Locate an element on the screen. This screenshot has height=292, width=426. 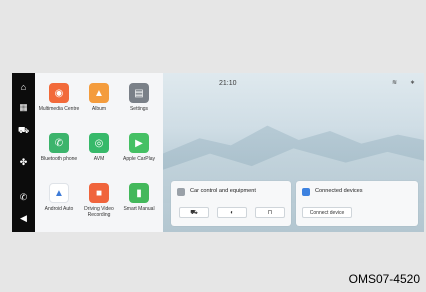
lock-icon: ⊓ is located at coordinates (270, 213).